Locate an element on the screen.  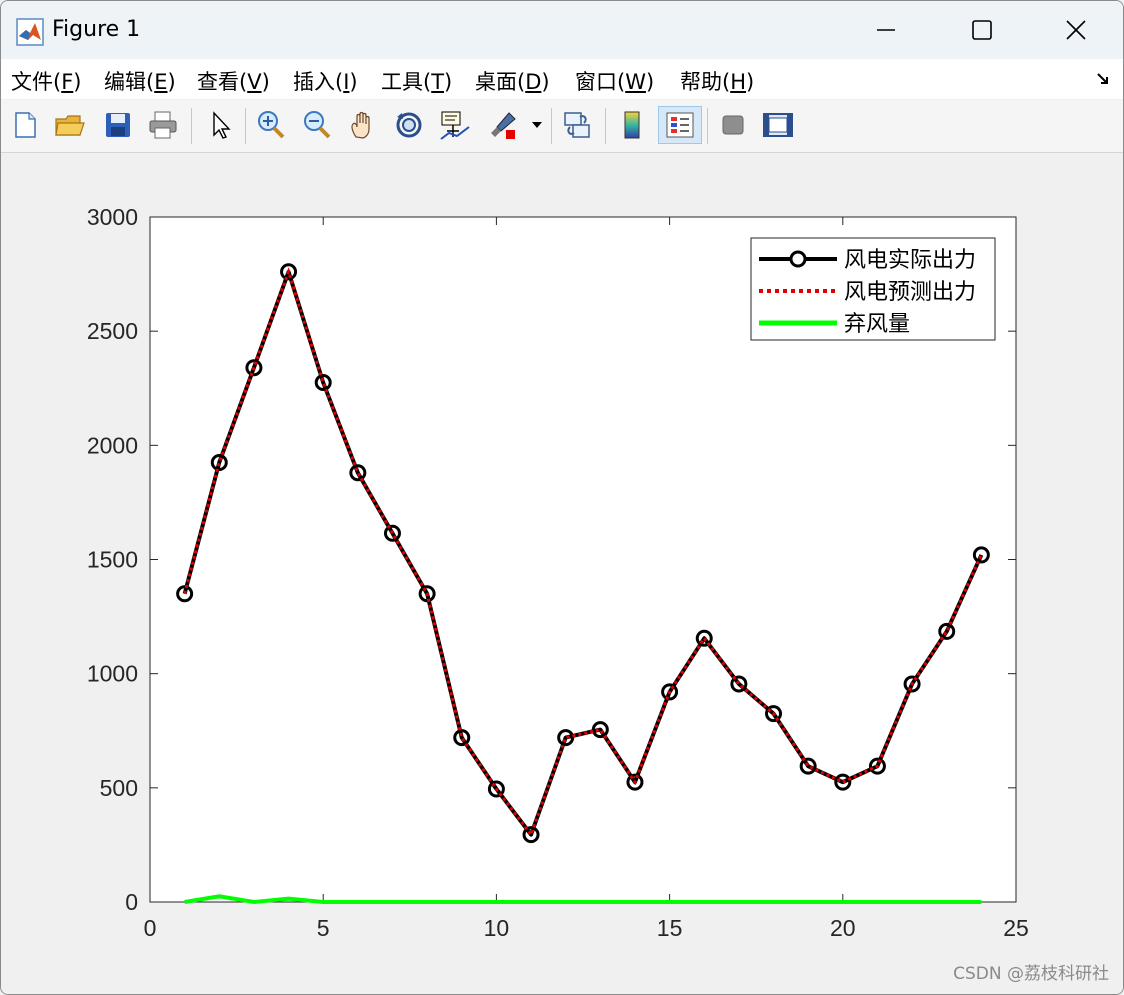
y-tick-label: 2500 is located at coordinates (112, 331).